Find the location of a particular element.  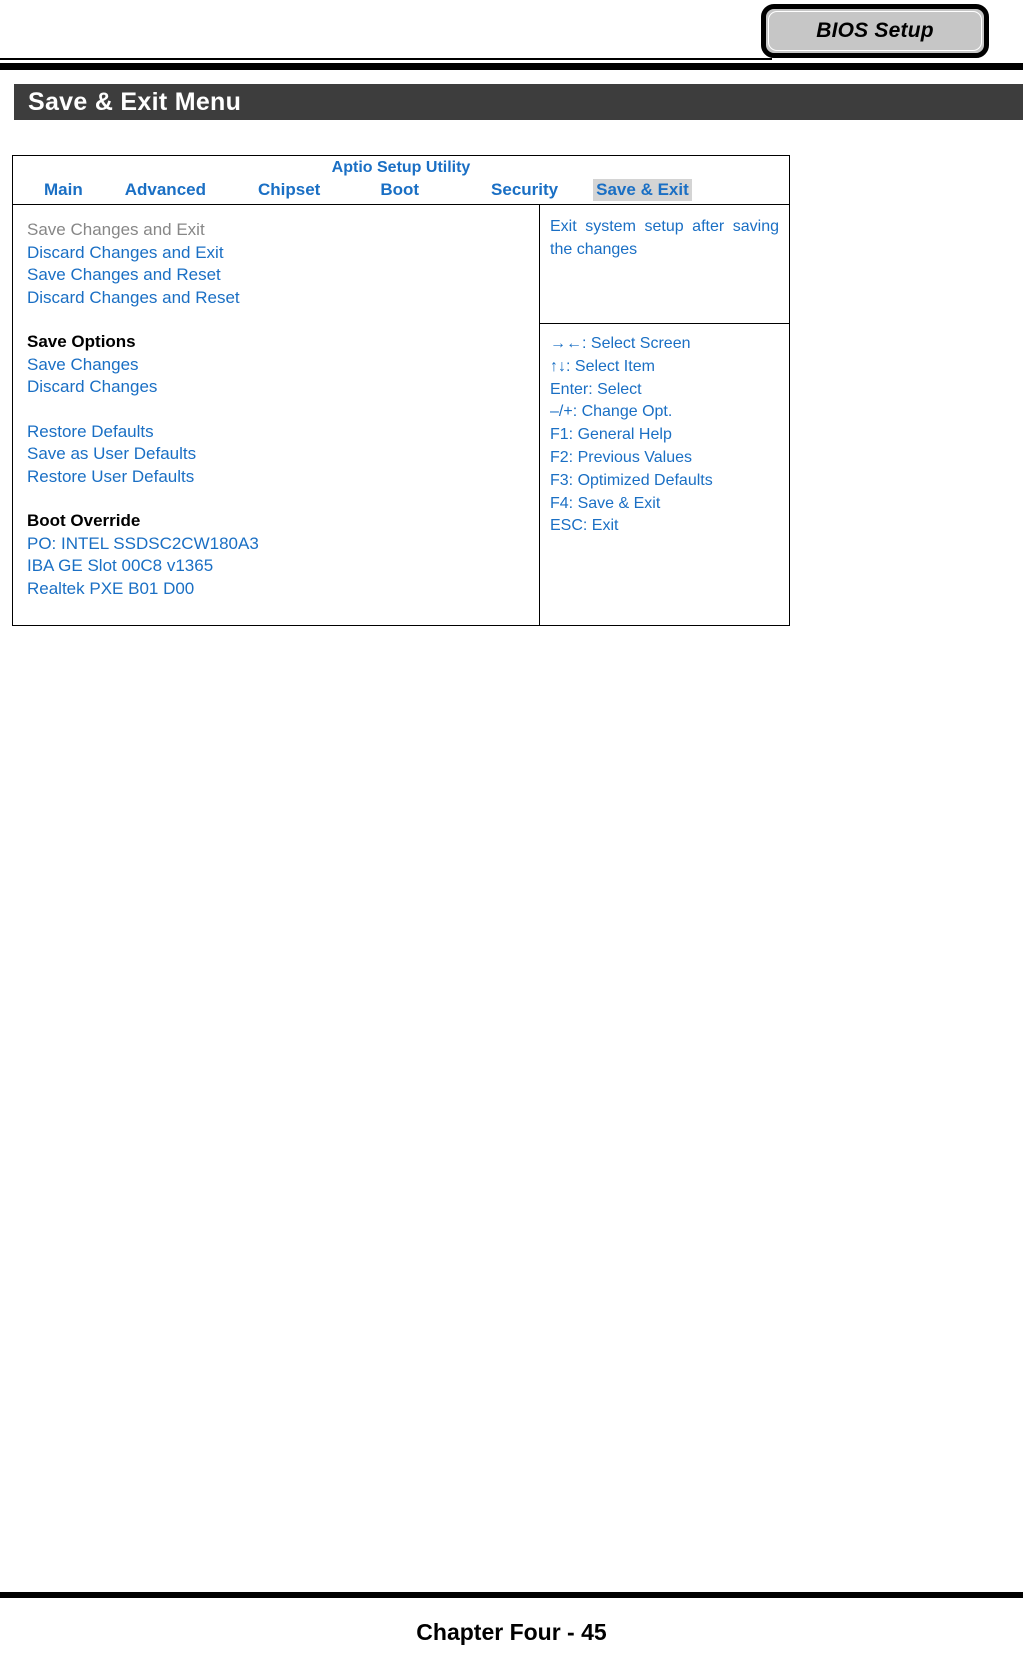

page-header: BIOS Setup is located at coordinates (511, 36).